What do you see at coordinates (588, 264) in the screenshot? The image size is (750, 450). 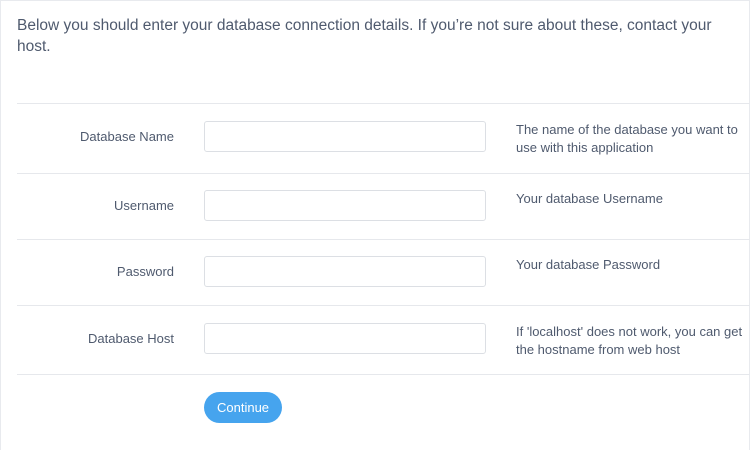 I see `password-help: Your database Password` at bounding box center [588, 264].